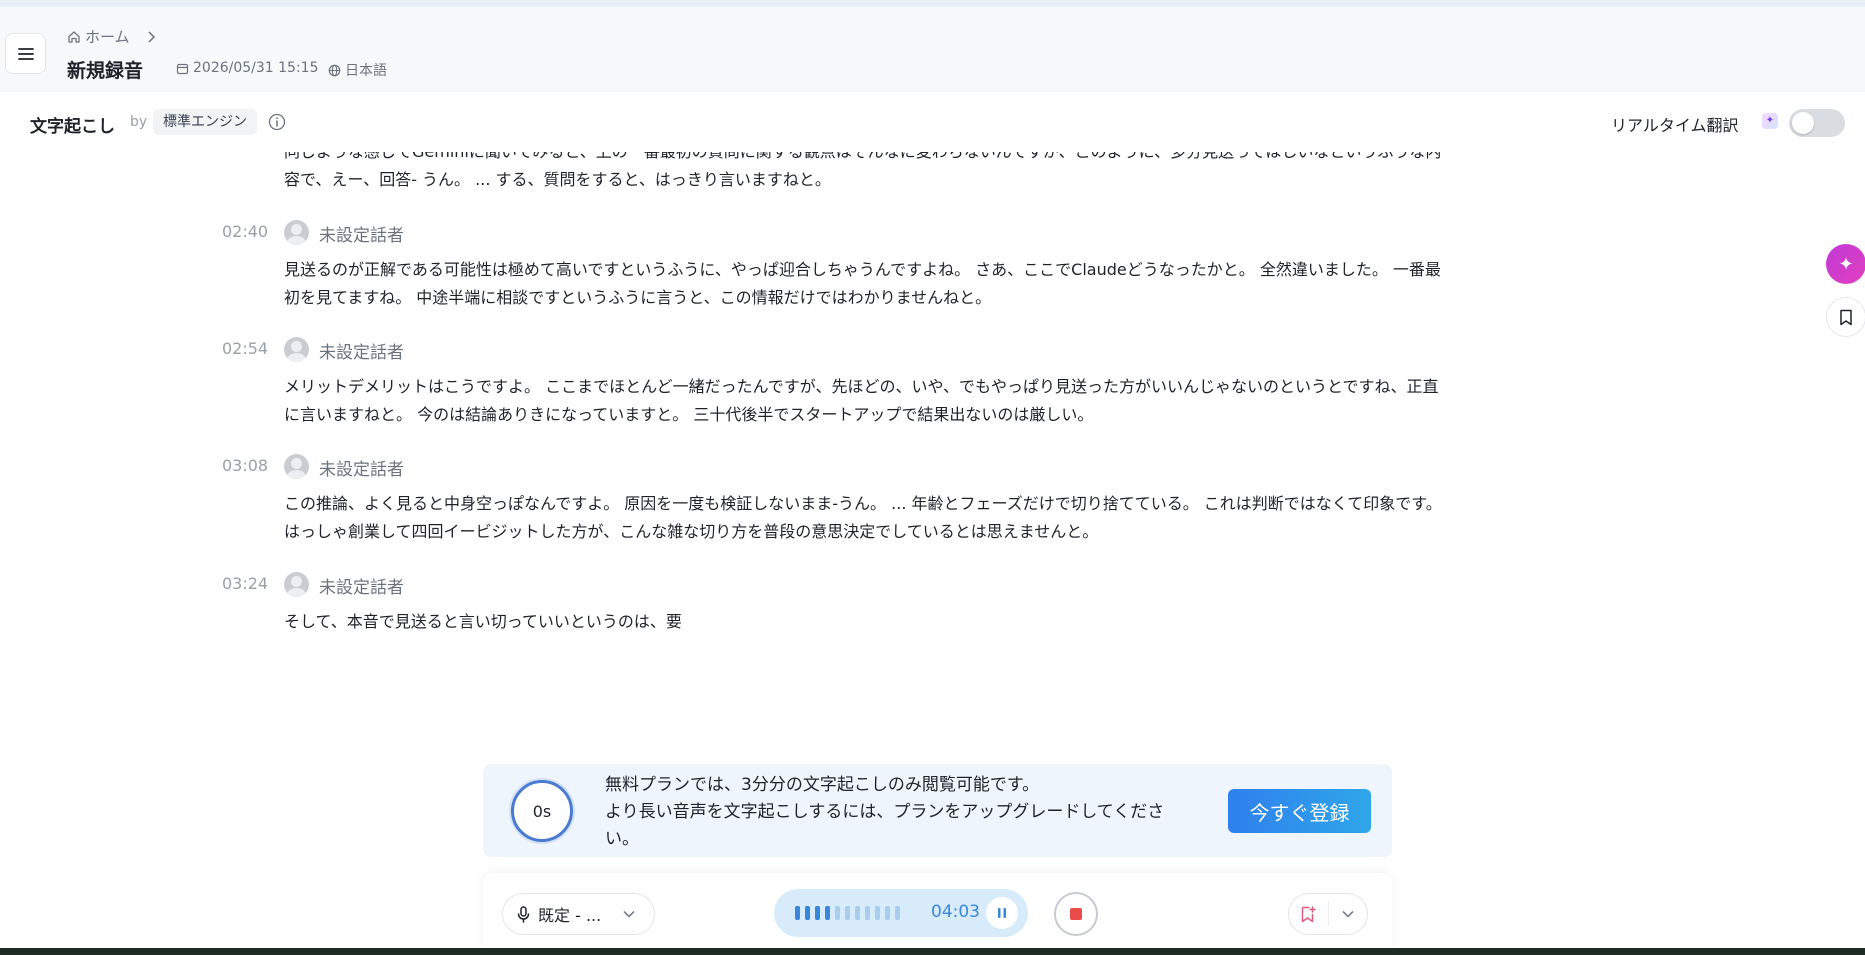  Describe the element at coordinates (523, 914) in the screenshot. I see `microphone-icon` at that location.